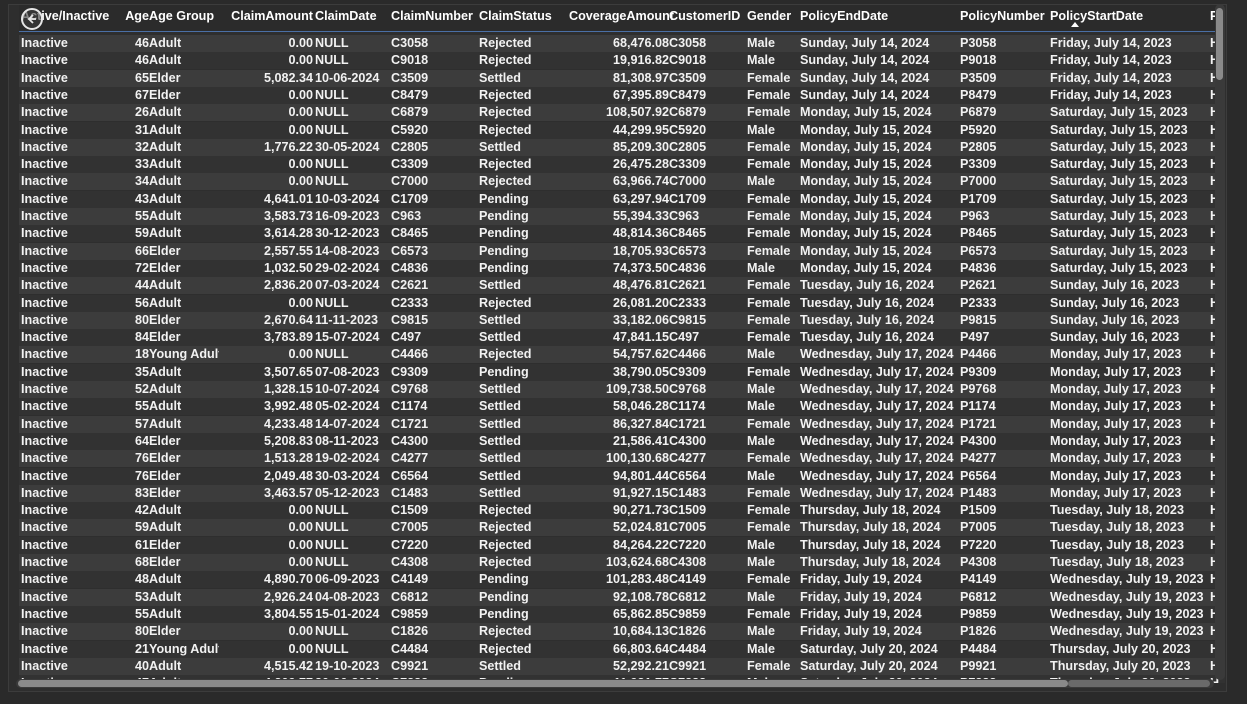 The width and height of the screenshot is (1247, 704). I want to click on cell-col-customer-id: C6564, so click(688, 475).